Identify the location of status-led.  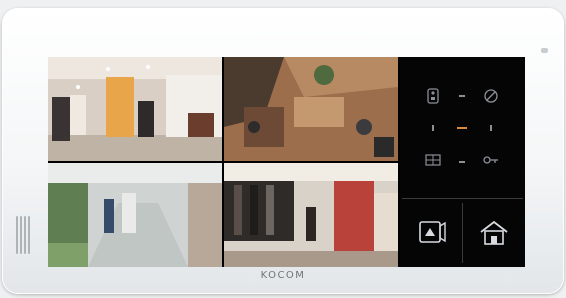
(544, 50).